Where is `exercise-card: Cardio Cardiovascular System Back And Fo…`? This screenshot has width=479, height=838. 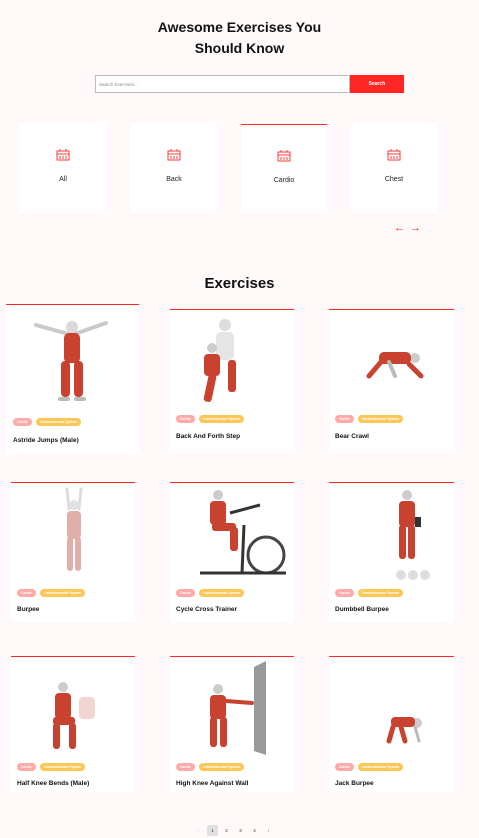
exercise-card: Cardio Cardiovascular System Back And Fo… is located at coordinates (232, 380).